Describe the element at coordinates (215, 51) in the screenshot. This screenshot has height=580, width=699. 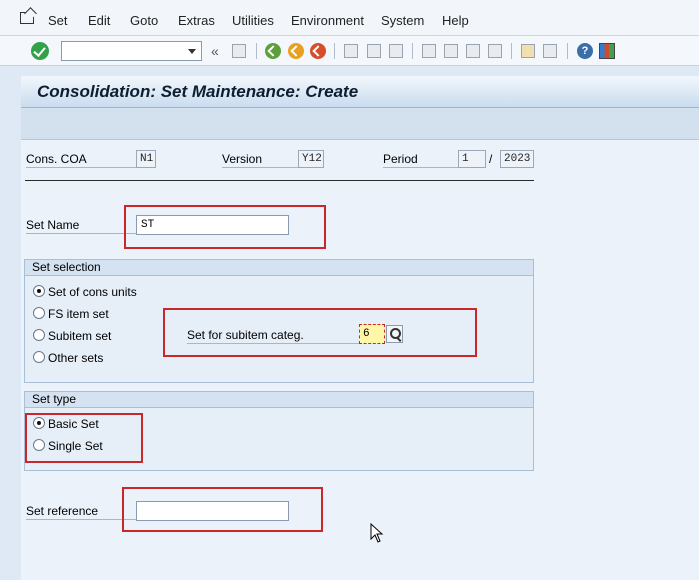
I see `collapse-icon: «` at that location.